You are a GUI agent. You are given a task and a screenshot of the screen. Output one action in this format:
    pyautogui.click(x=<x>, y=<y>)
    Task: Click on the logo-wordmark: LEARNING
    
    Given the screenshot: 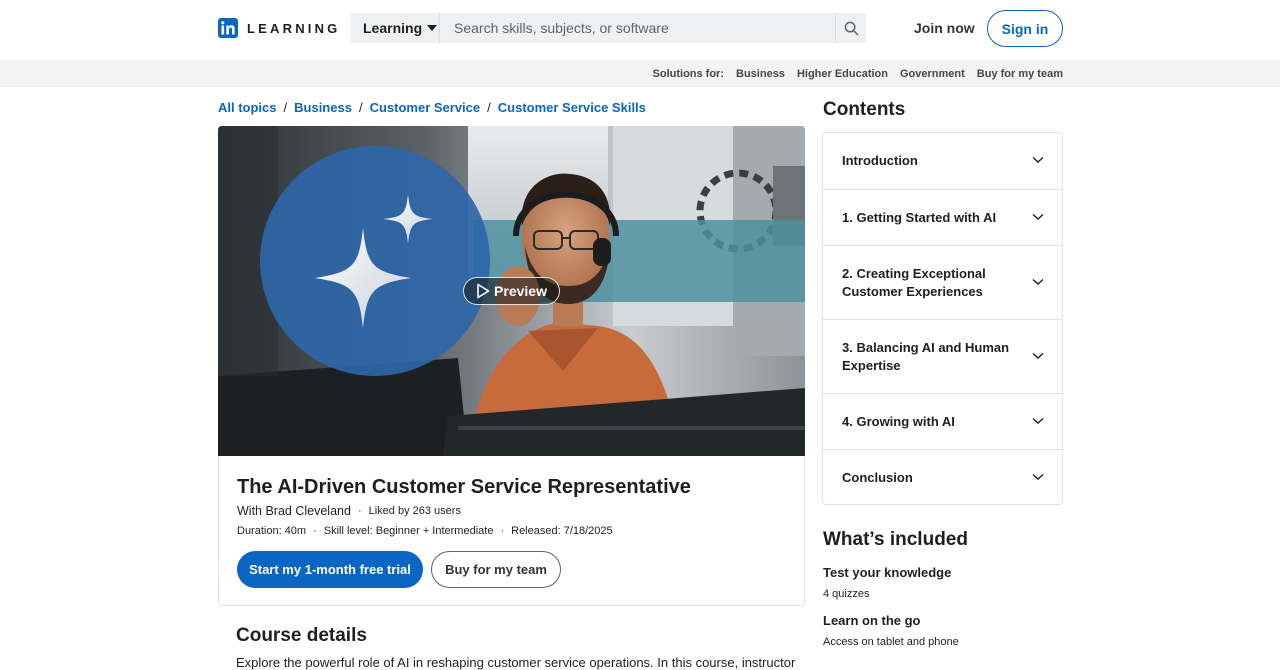 What is the action you would take?
    pyautogui.click(x=294, y=28)
    